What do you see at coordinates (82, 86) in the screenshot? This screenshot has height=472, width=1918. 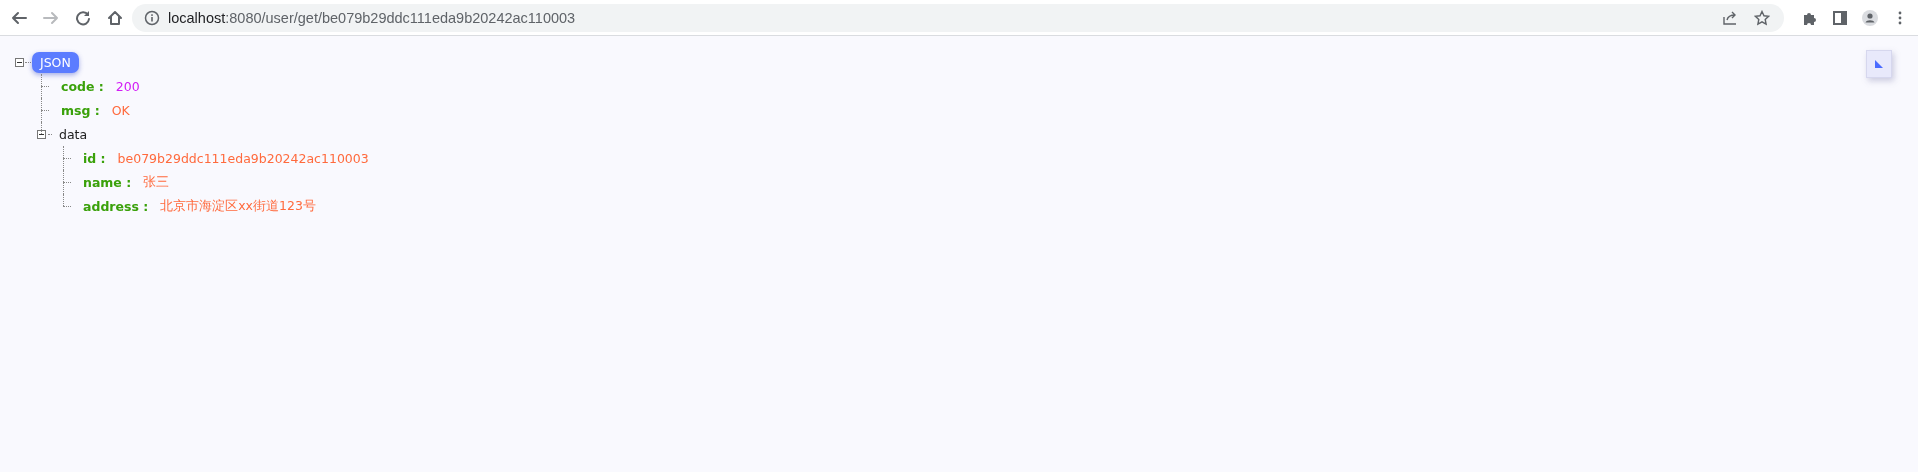 I see `property-key: code :` at bounding box center [82, 86].